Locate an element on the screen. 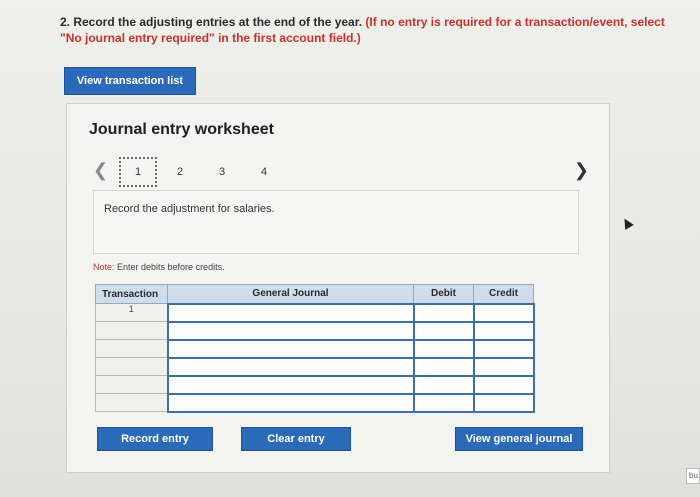 The height and width of the screenshot is (497, 700). worksheet-title: Journal entry worksheet is located at coordinates (181, 129).